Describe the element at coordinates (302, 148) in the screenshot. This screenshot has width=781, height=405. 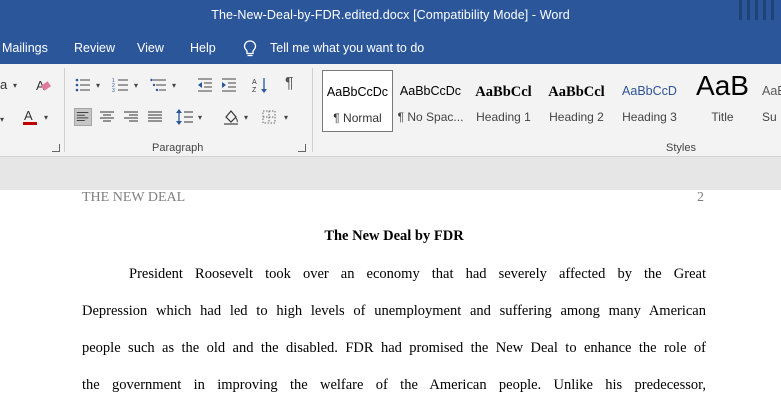
I see `paragraph-dialog-launcher-icon` at that location.